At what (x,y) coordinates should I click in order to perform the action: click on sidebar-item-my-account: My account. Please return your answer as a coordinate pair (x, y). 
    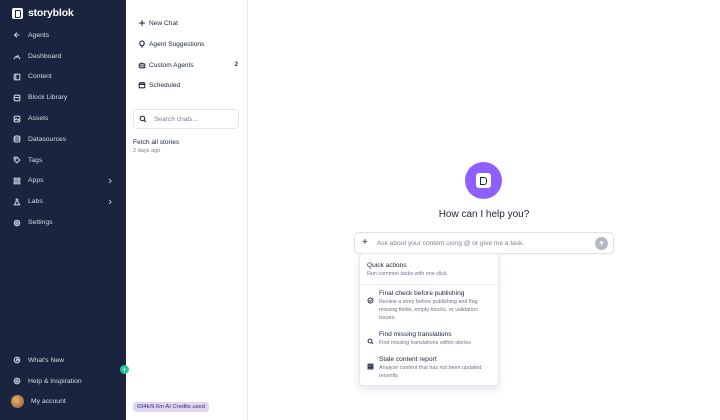
    Looking at the image, I should click on (63, 402).